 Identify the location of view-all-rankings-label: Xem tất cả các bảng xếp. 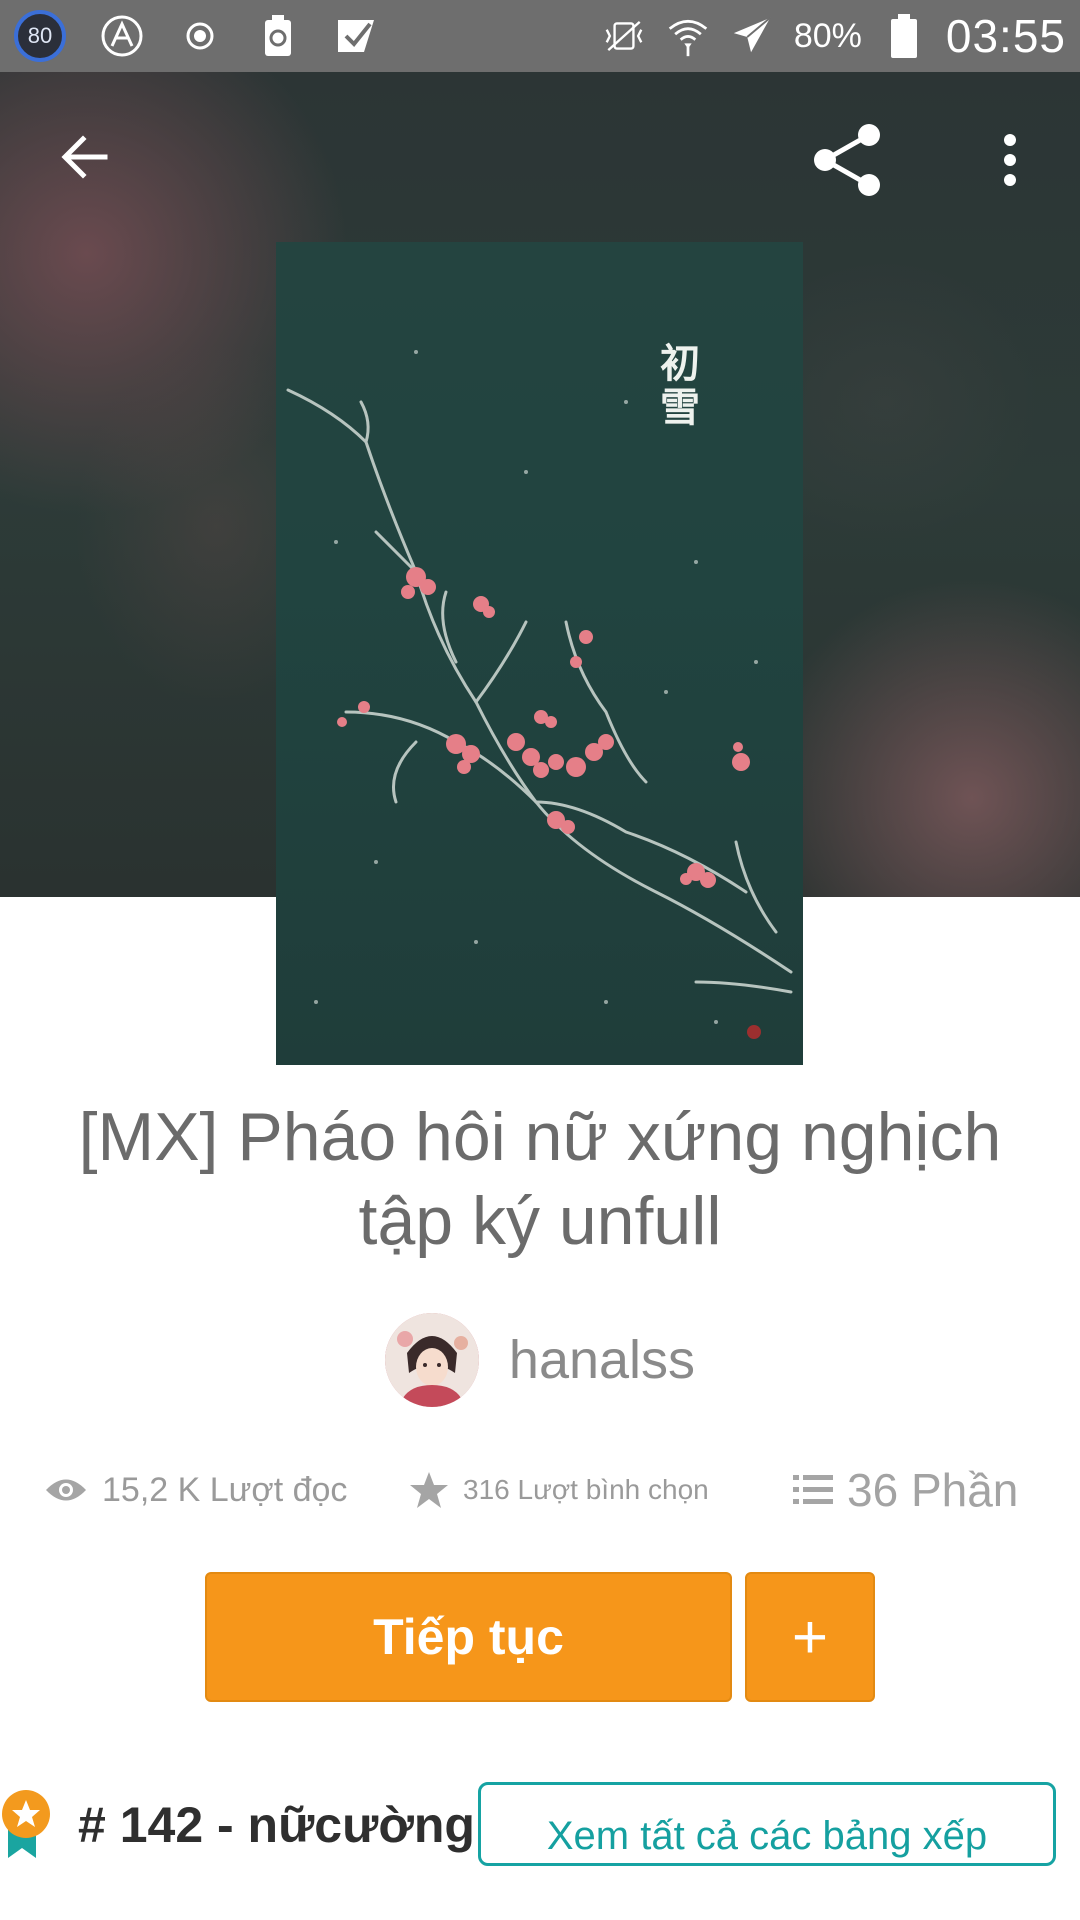
(767, 1836).